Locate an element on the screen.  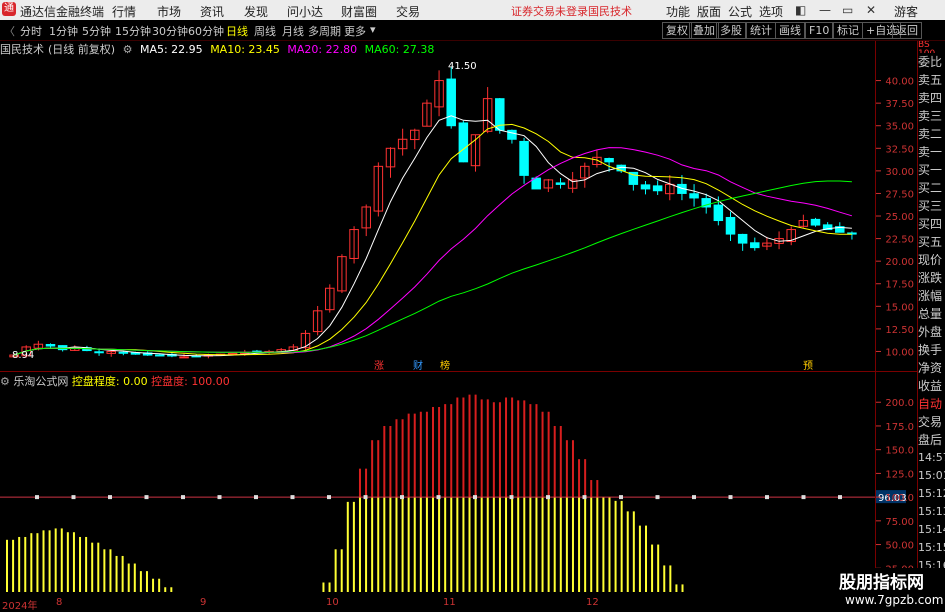
side-item-trade: 交易 is located at coordinates (931, 422).